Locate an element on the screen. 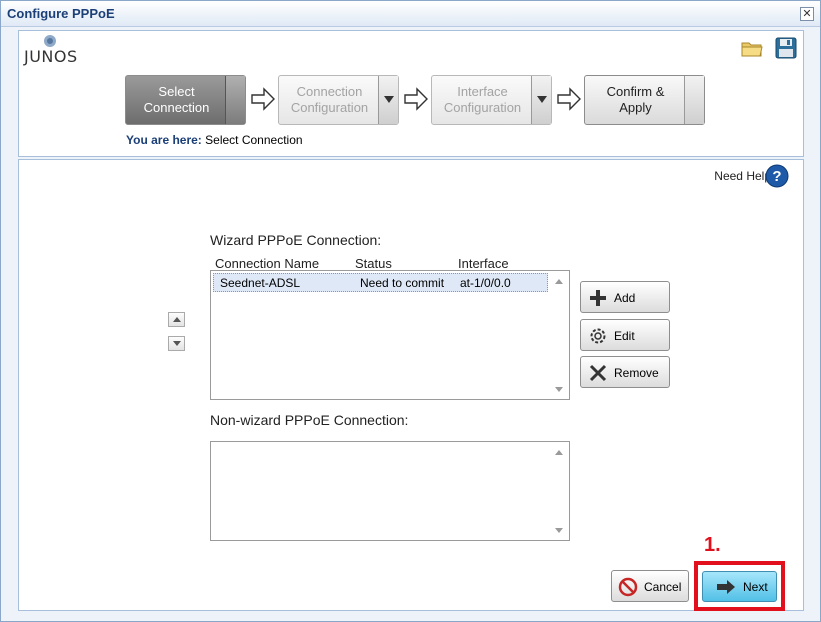  breadcrumb-value: Select Connection is located at coordinates (254, 140).